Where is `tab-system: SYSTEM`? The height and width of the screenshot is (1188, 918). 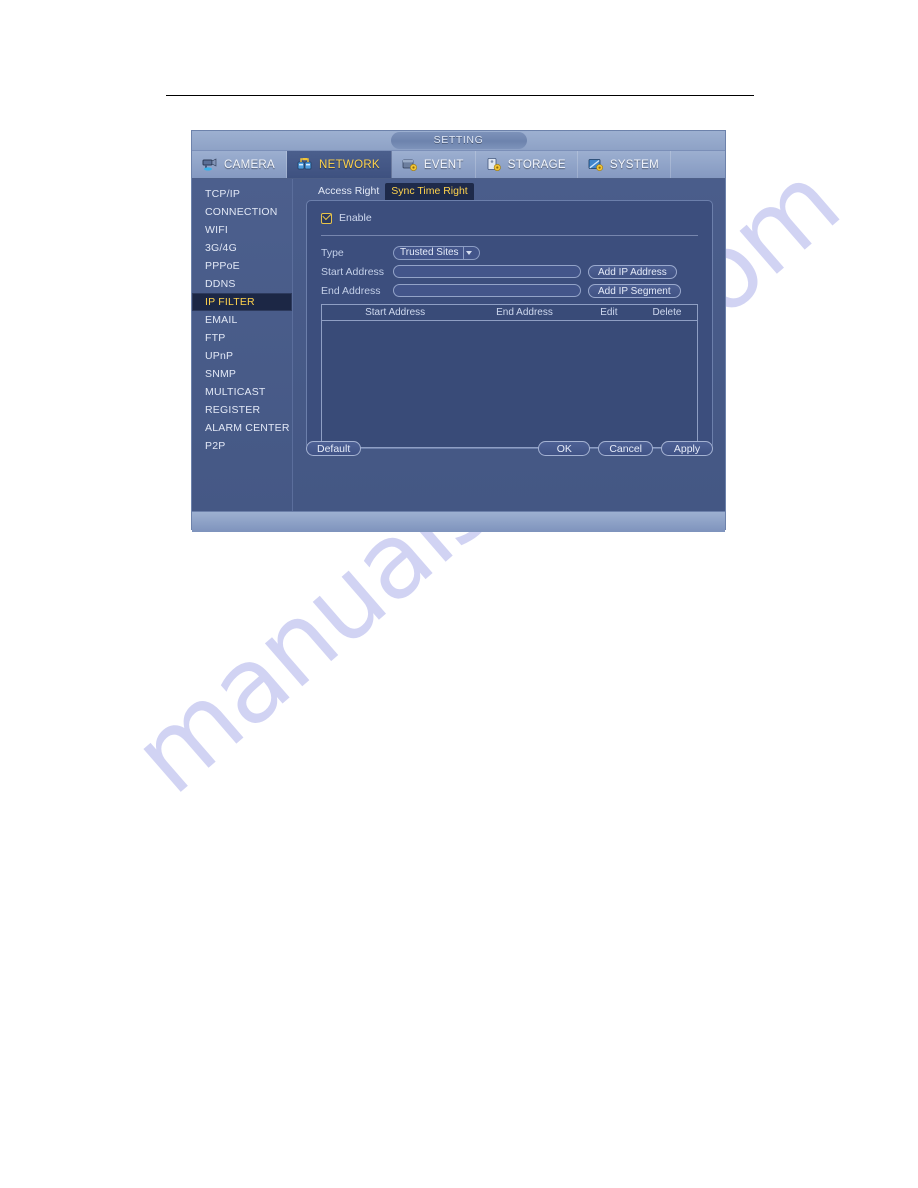 tab-system: SYSTEM is located at coordinates (624, 164).